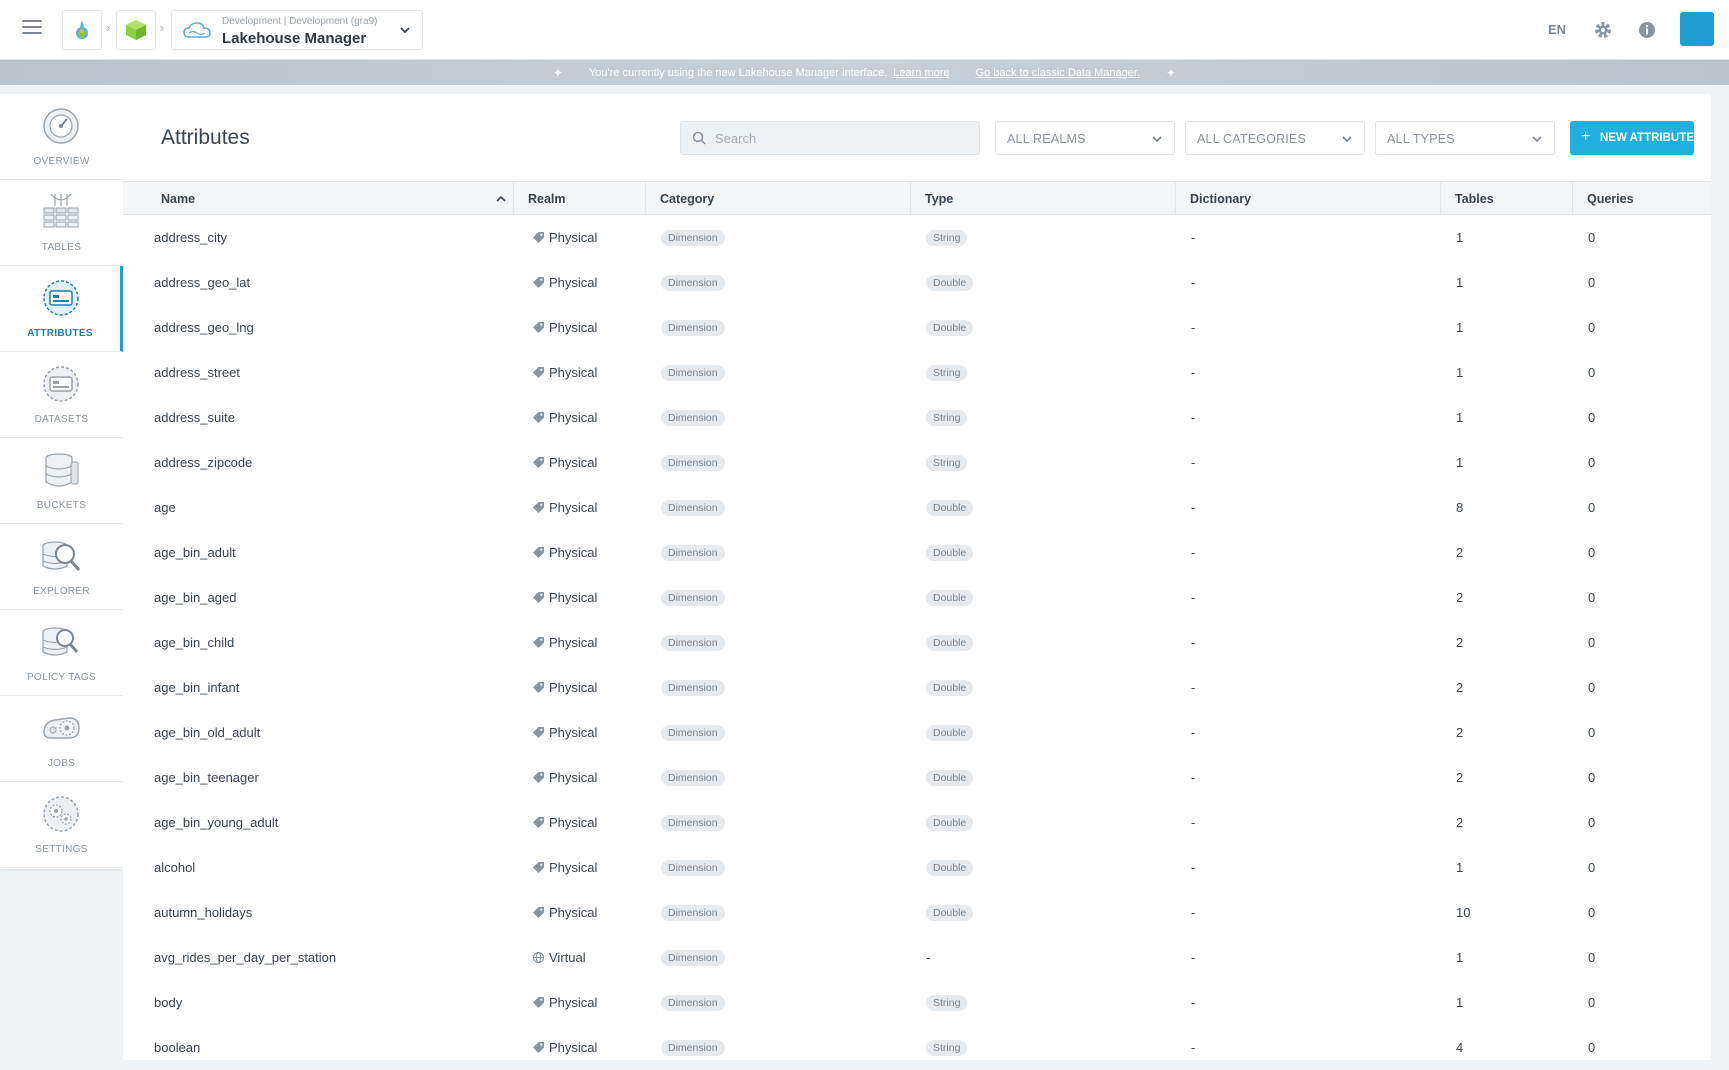 Image resolution: width=1729 pixels, height=1070 pixels. I want to click on info-icon, so click(1647, 30).